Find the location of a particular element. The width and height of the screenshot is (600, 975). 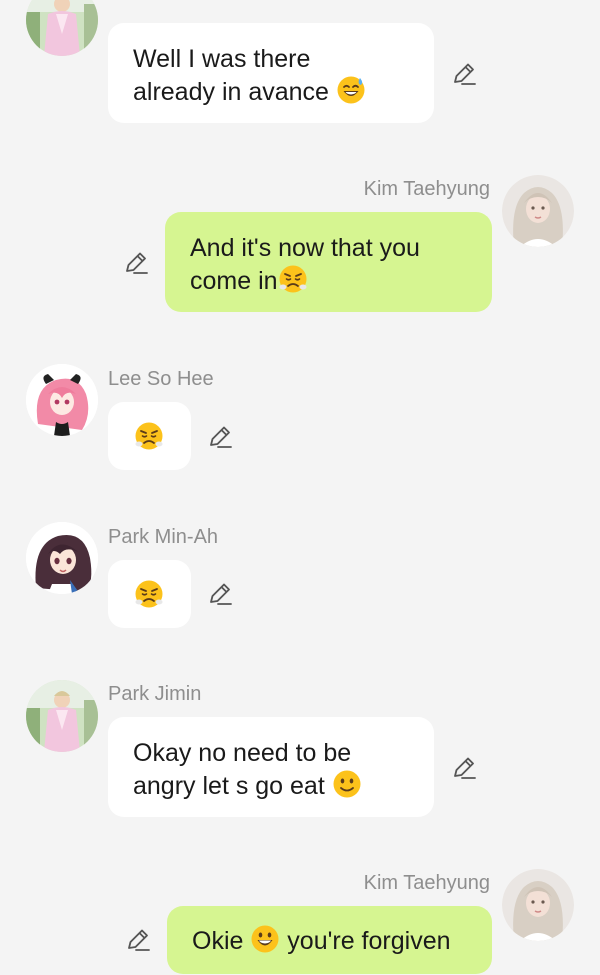

message-text-line: Okay no need to be is located at coordinates (242, 753).